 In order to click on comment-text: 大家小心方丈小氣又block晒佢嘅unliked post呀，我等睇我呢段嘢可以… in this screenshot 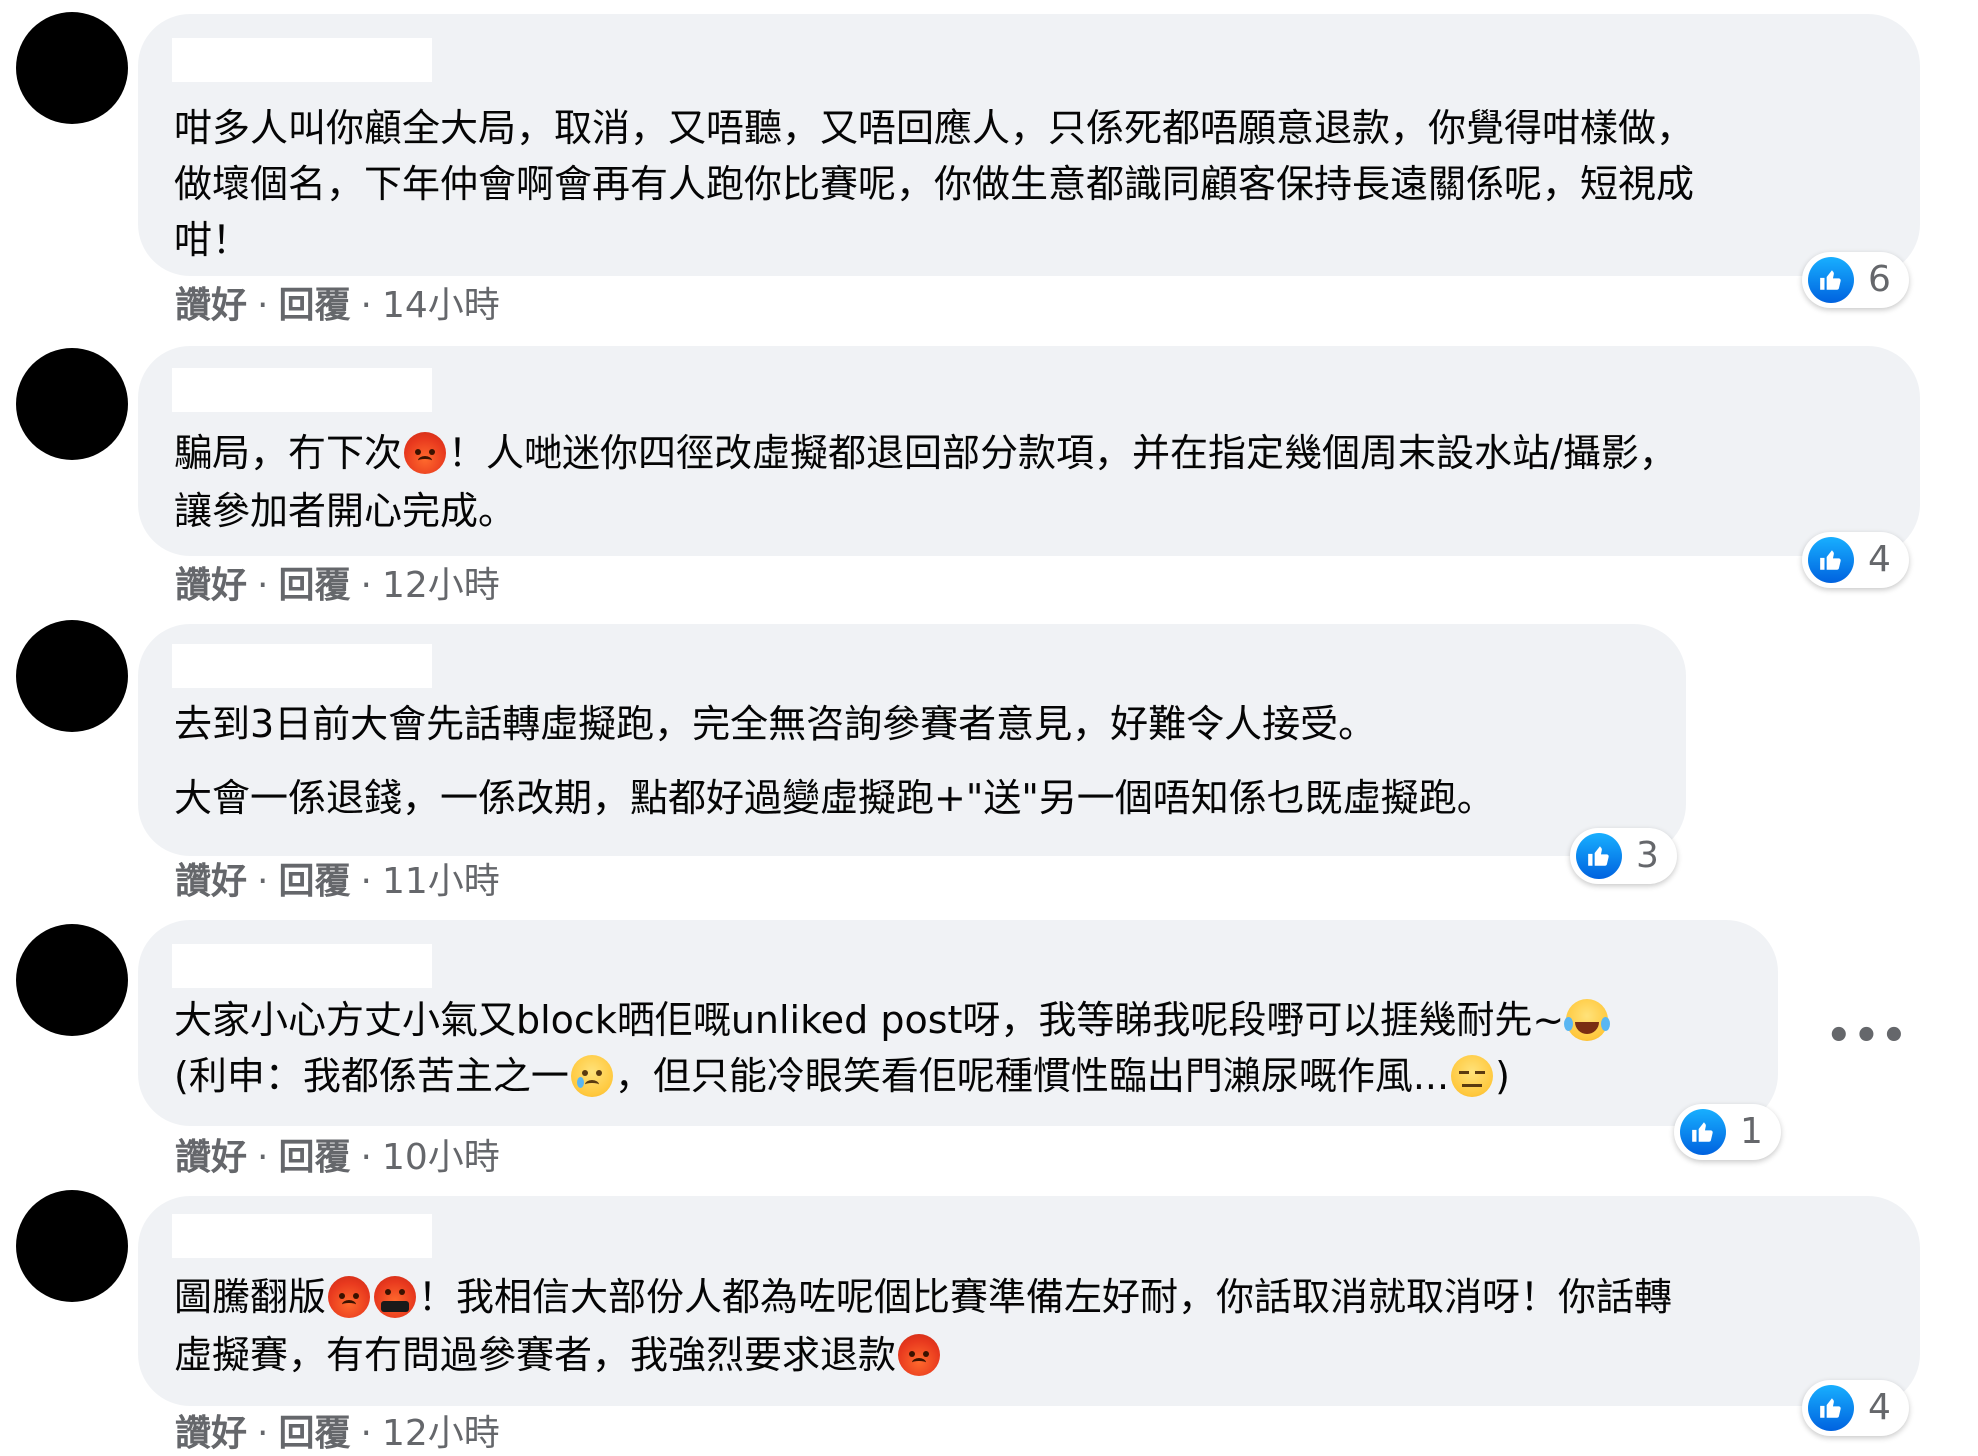, I will do `click(956, 1048)`.